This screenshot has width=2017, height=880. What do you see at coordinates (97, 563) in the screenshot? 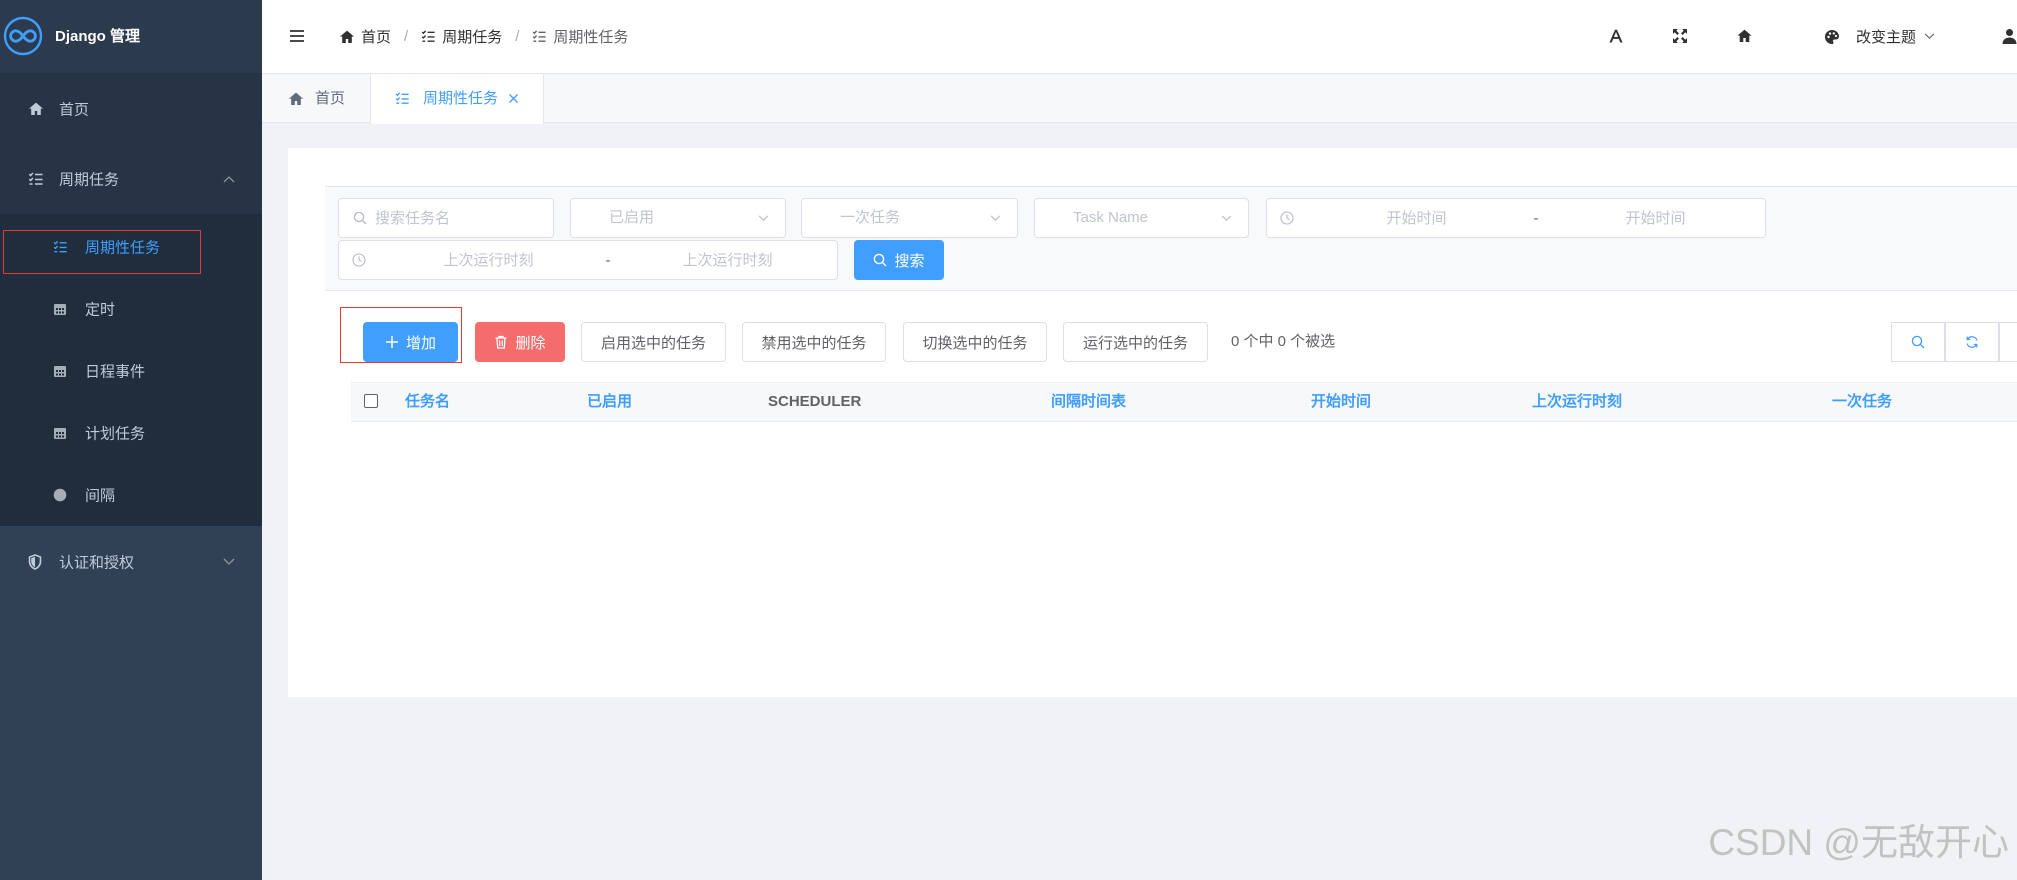
I see `sidebar-item-label: 认证和授权` at bounding box center [97, 563].